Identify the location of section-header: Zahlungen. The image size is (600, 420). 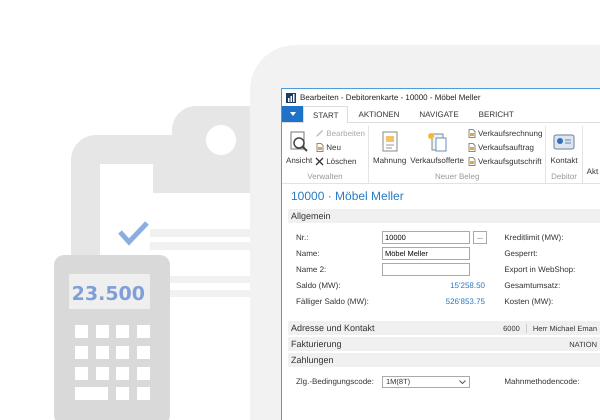
(444, 360).